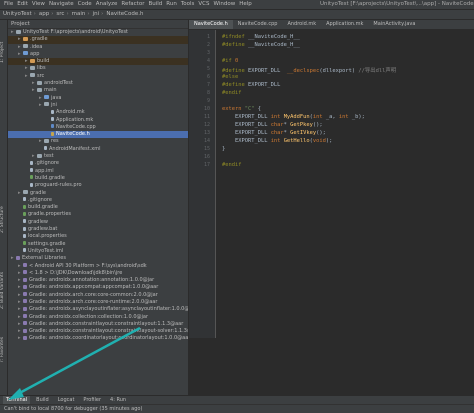 The width and height of the screenshot is (474, 413). I want to click on menu-item-help: Help, so click(245, 4).